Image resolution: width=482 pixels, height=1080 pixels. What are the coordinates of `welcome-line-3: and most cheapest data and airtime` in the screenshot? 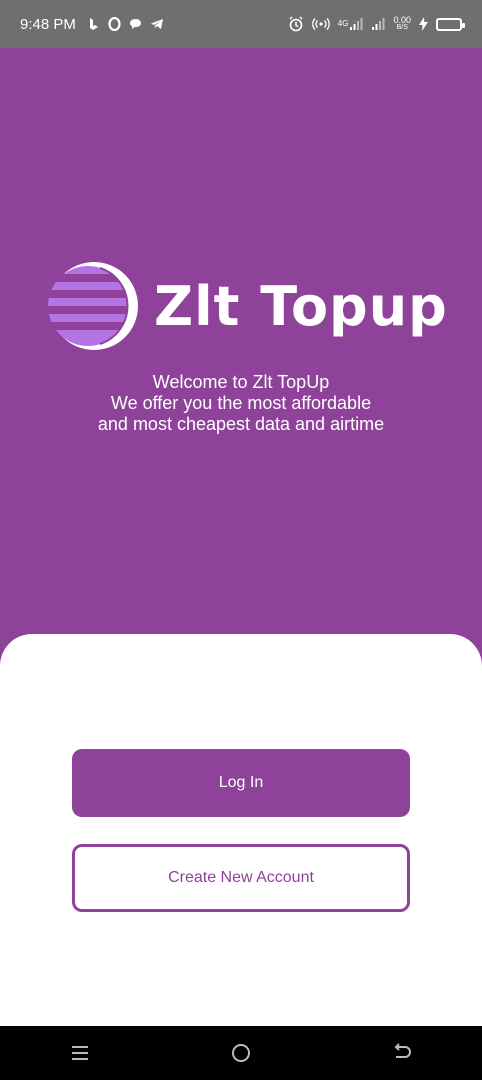 It's located at (241, 424).